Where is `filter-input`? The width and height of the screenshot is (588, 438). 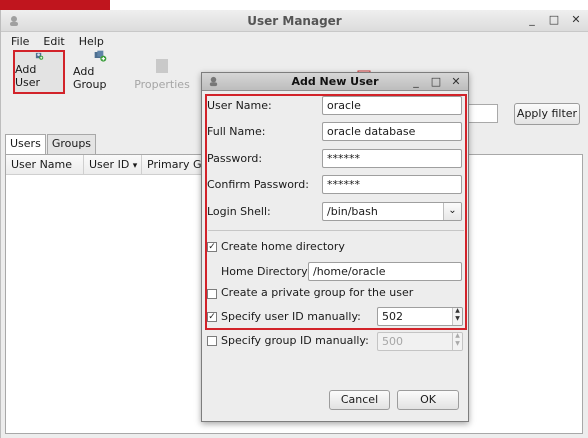 filter-input is located at coordinates (481, 113).